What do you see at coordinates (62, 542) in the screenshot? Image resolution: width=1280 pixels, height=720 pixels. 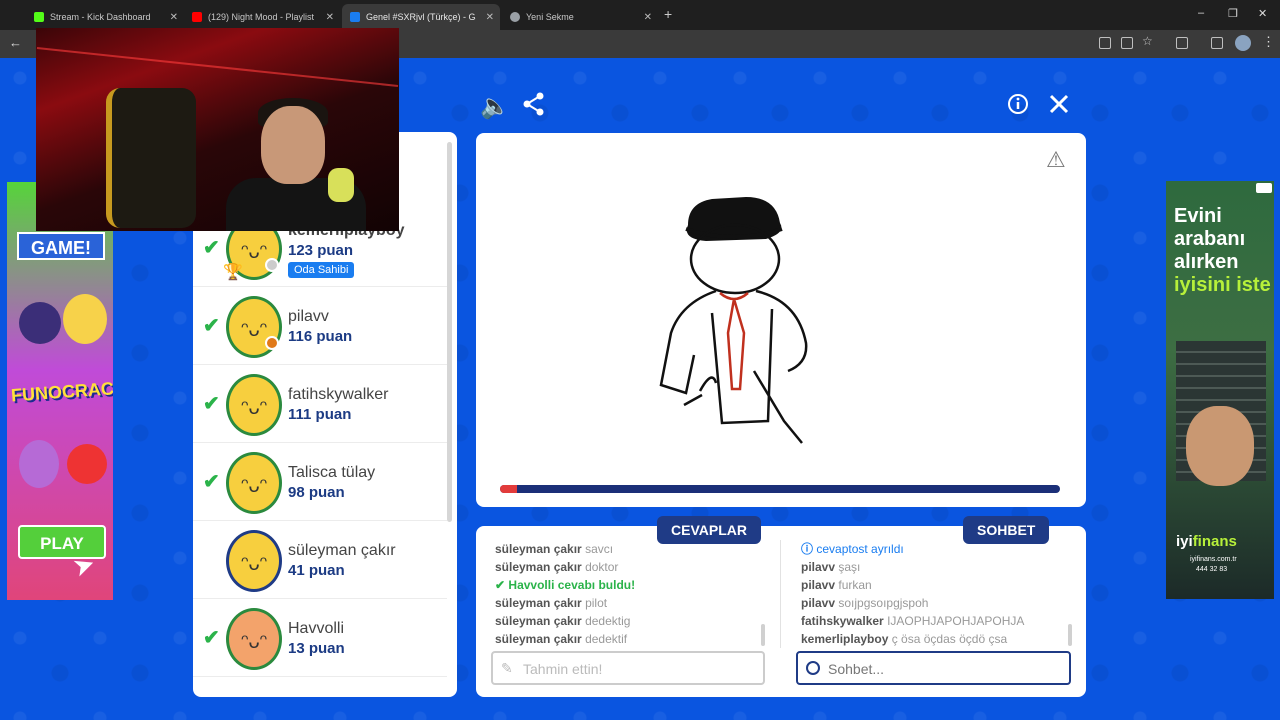 I see `ad-play-button: PLAY` at bounding box center [62, 542].